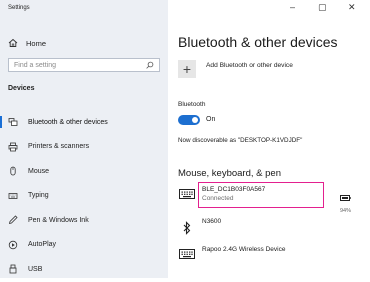 This screenshot has height=282, width=370. Describe the element at coordinates (199, 226) in the screenshot. I see `device-item: N3600` at that location.